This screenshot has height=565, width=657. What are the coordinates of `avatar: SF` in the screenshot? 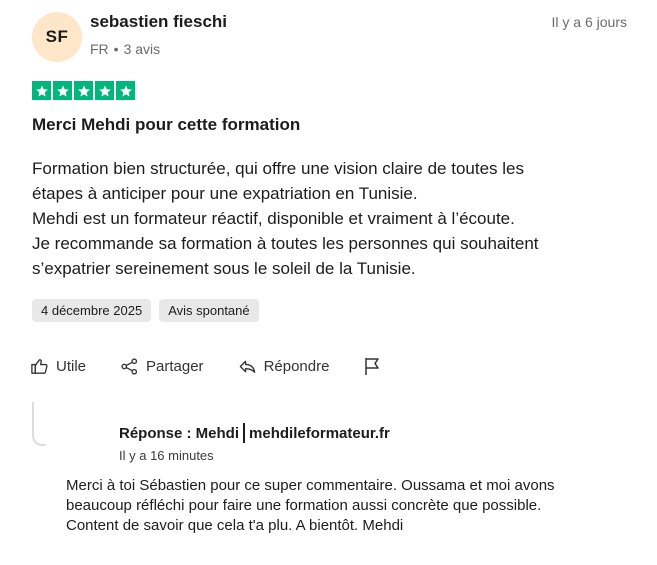 It's located at (57, 37).